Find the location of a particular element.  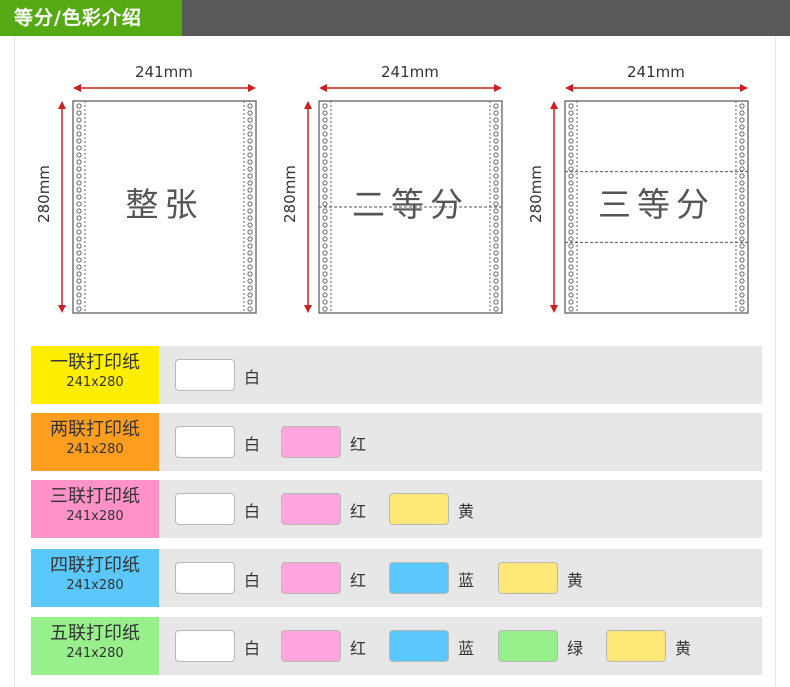

split-label: 三等分 is located at coordinates (656, 204).